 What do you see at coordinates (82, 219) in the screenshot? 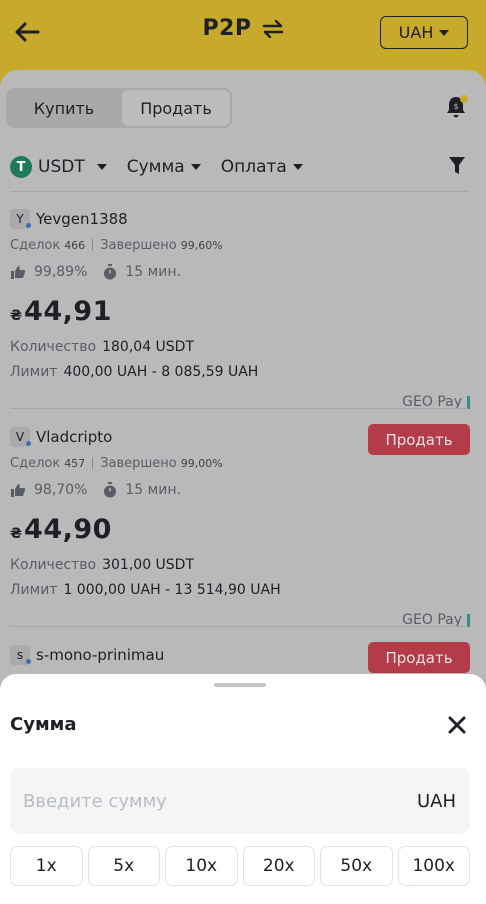
I see `merchant-name: Yevgen1388` at bounding box center [82, 219].